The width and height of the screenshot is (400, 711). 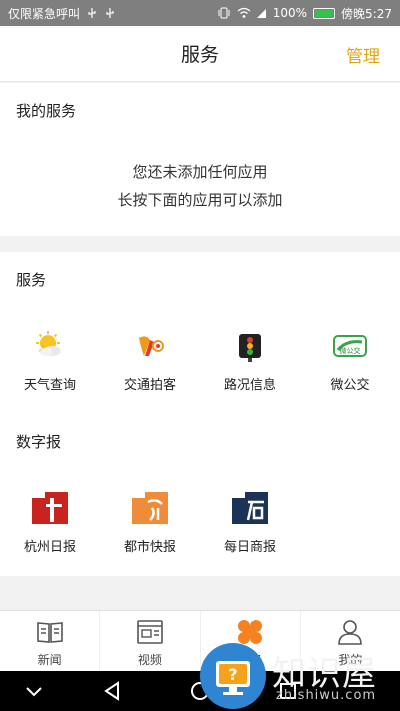 I want to click on svg-text: 微公交, so click(x=350, y=350).